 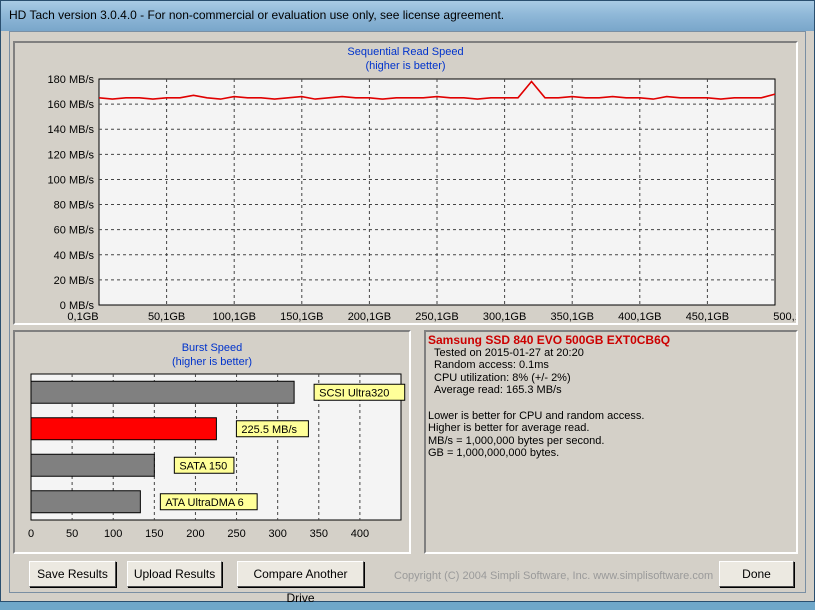 I want to click on seq-x-tick: 250,1GB, so click(x=436, y=317).